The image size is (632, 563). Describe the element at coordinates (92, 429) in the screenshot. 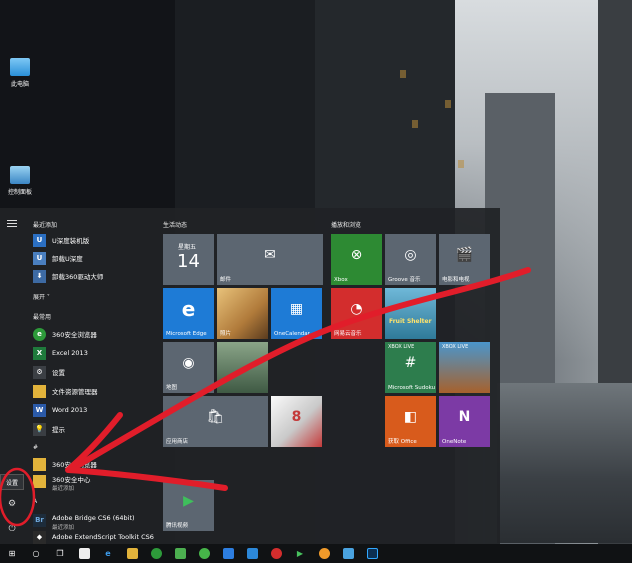

I see `app-item: 💡 提示` at that location.